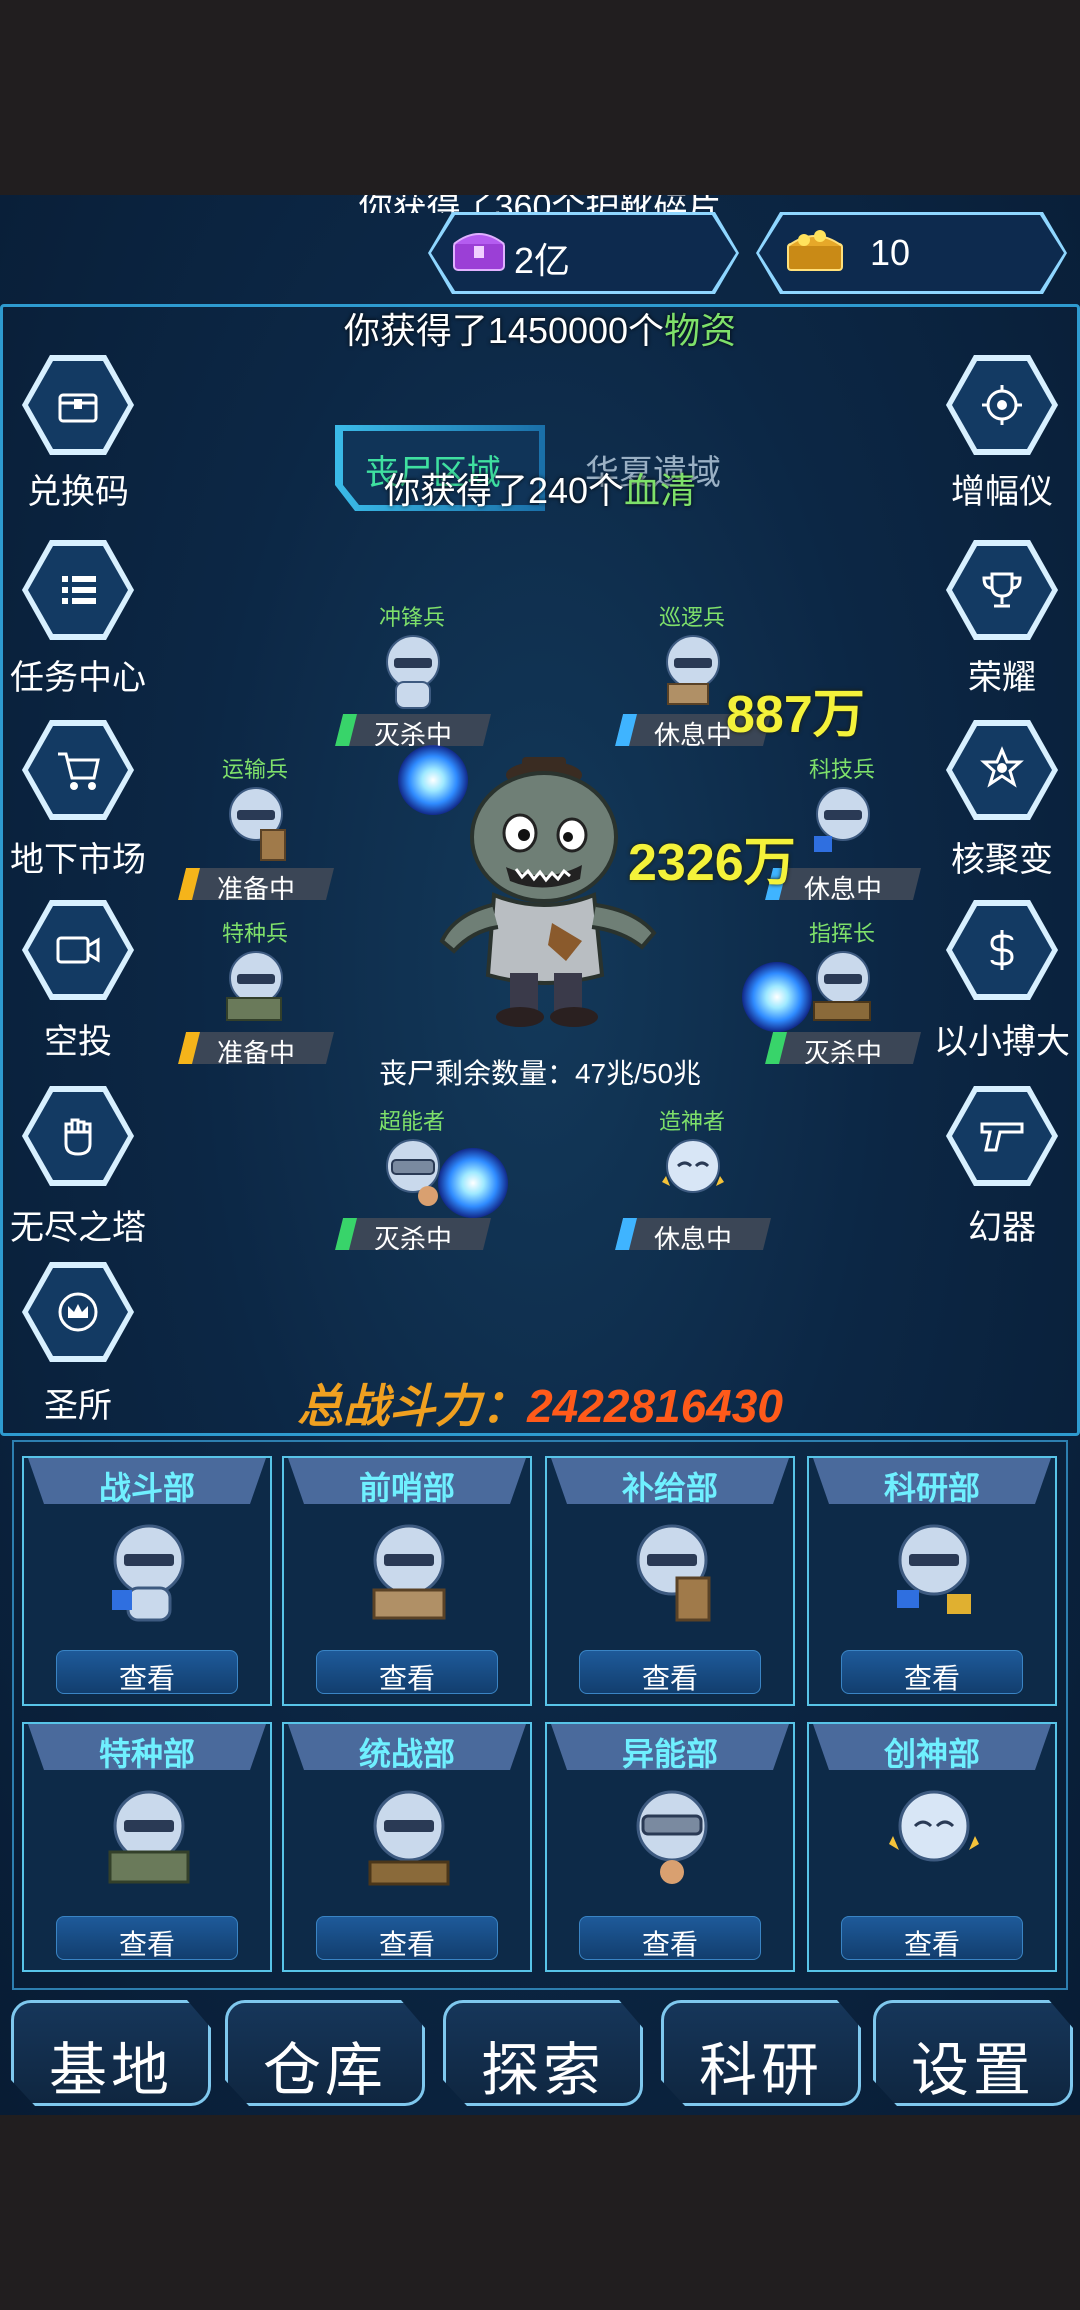 Image resolution: width=1080 pixels, height=2310 pixels. Describe the element at coordinates (841, 933) in the screenshot. I see `unit-name-commander: 指挥长` at that location.